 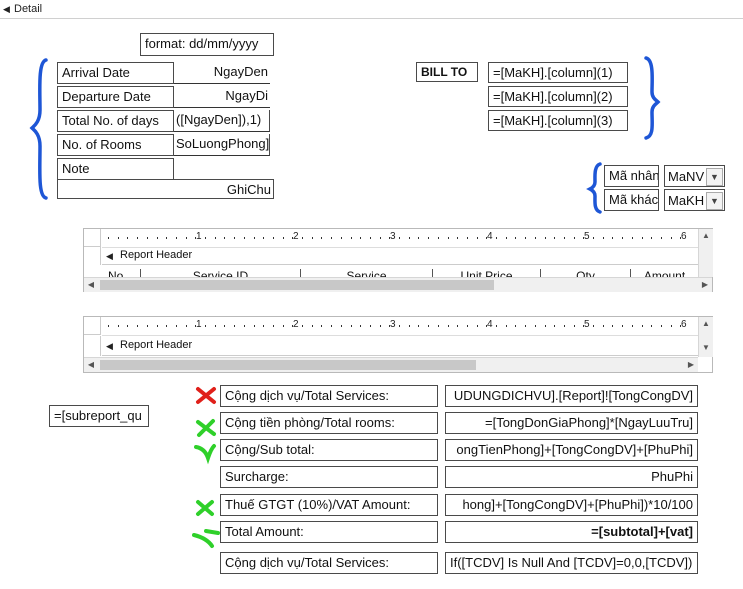 I want to click on bill-to-line-3: =[MaKH].[column](3), so click(x=558, y=120).